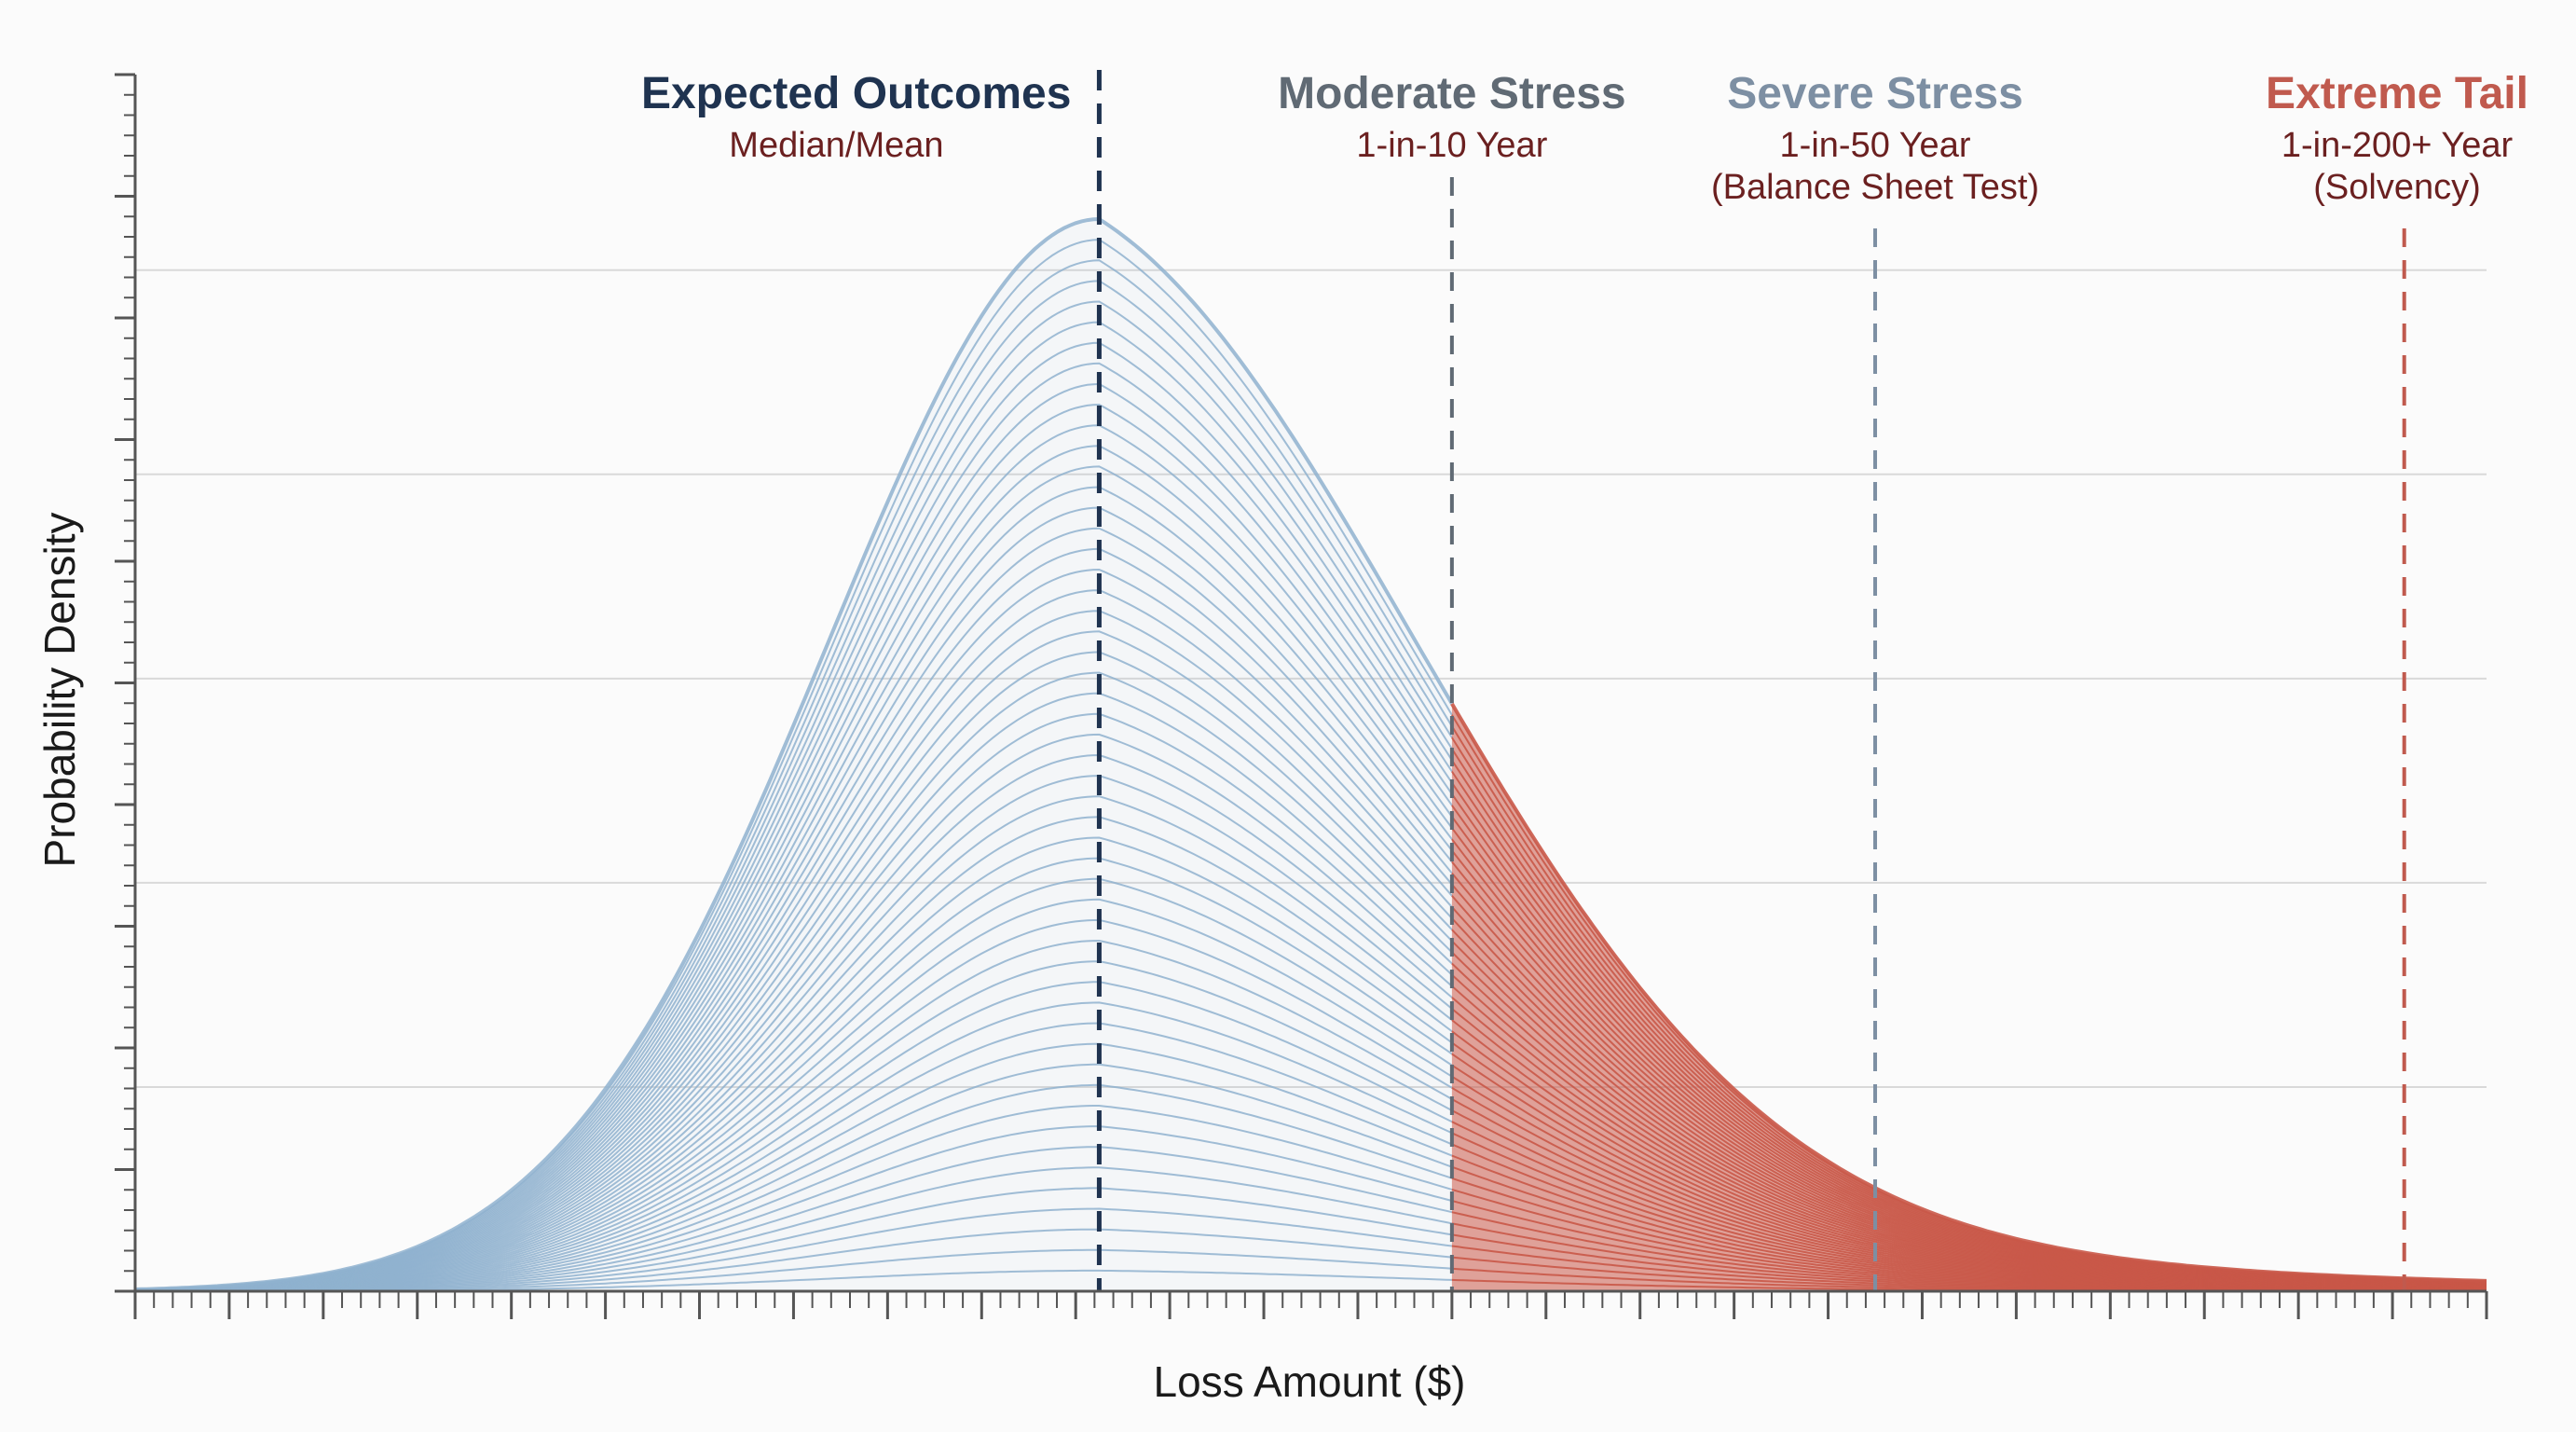 The width and height of the screenshot is (2576, 1432). Describe the element at coordinates (1310, 1381) in the screenshot. I see `x-axis-title: Loss Amount ($)` at that location.